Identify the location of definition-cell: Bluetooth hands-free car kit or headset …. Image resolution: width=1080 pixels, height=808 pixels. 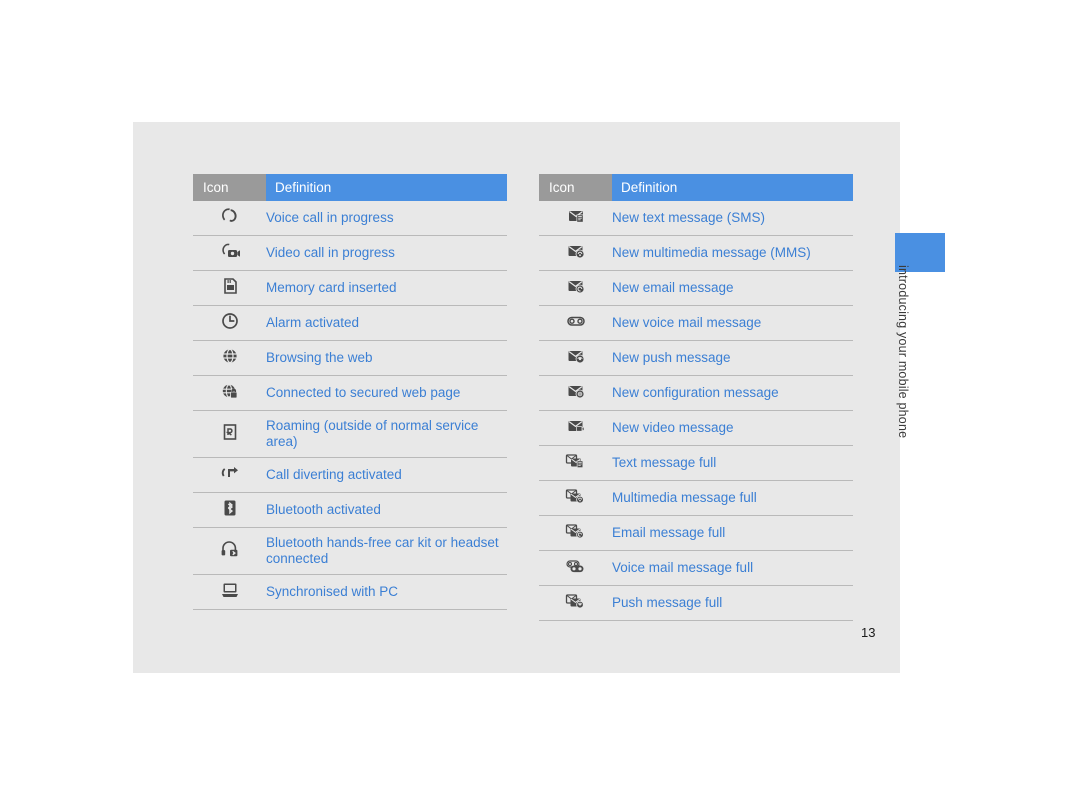
(386, 551).